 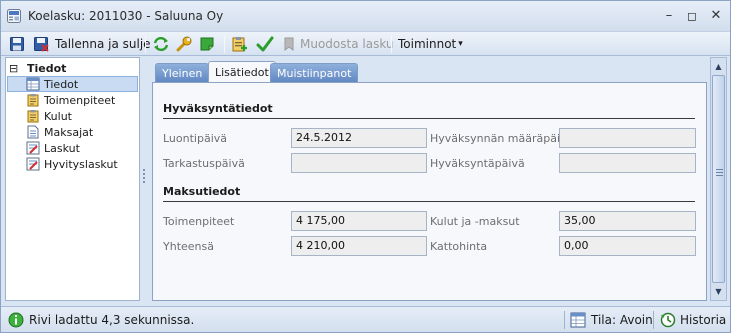 I want to click on status-ok-icon, so click(x=16, y=320).